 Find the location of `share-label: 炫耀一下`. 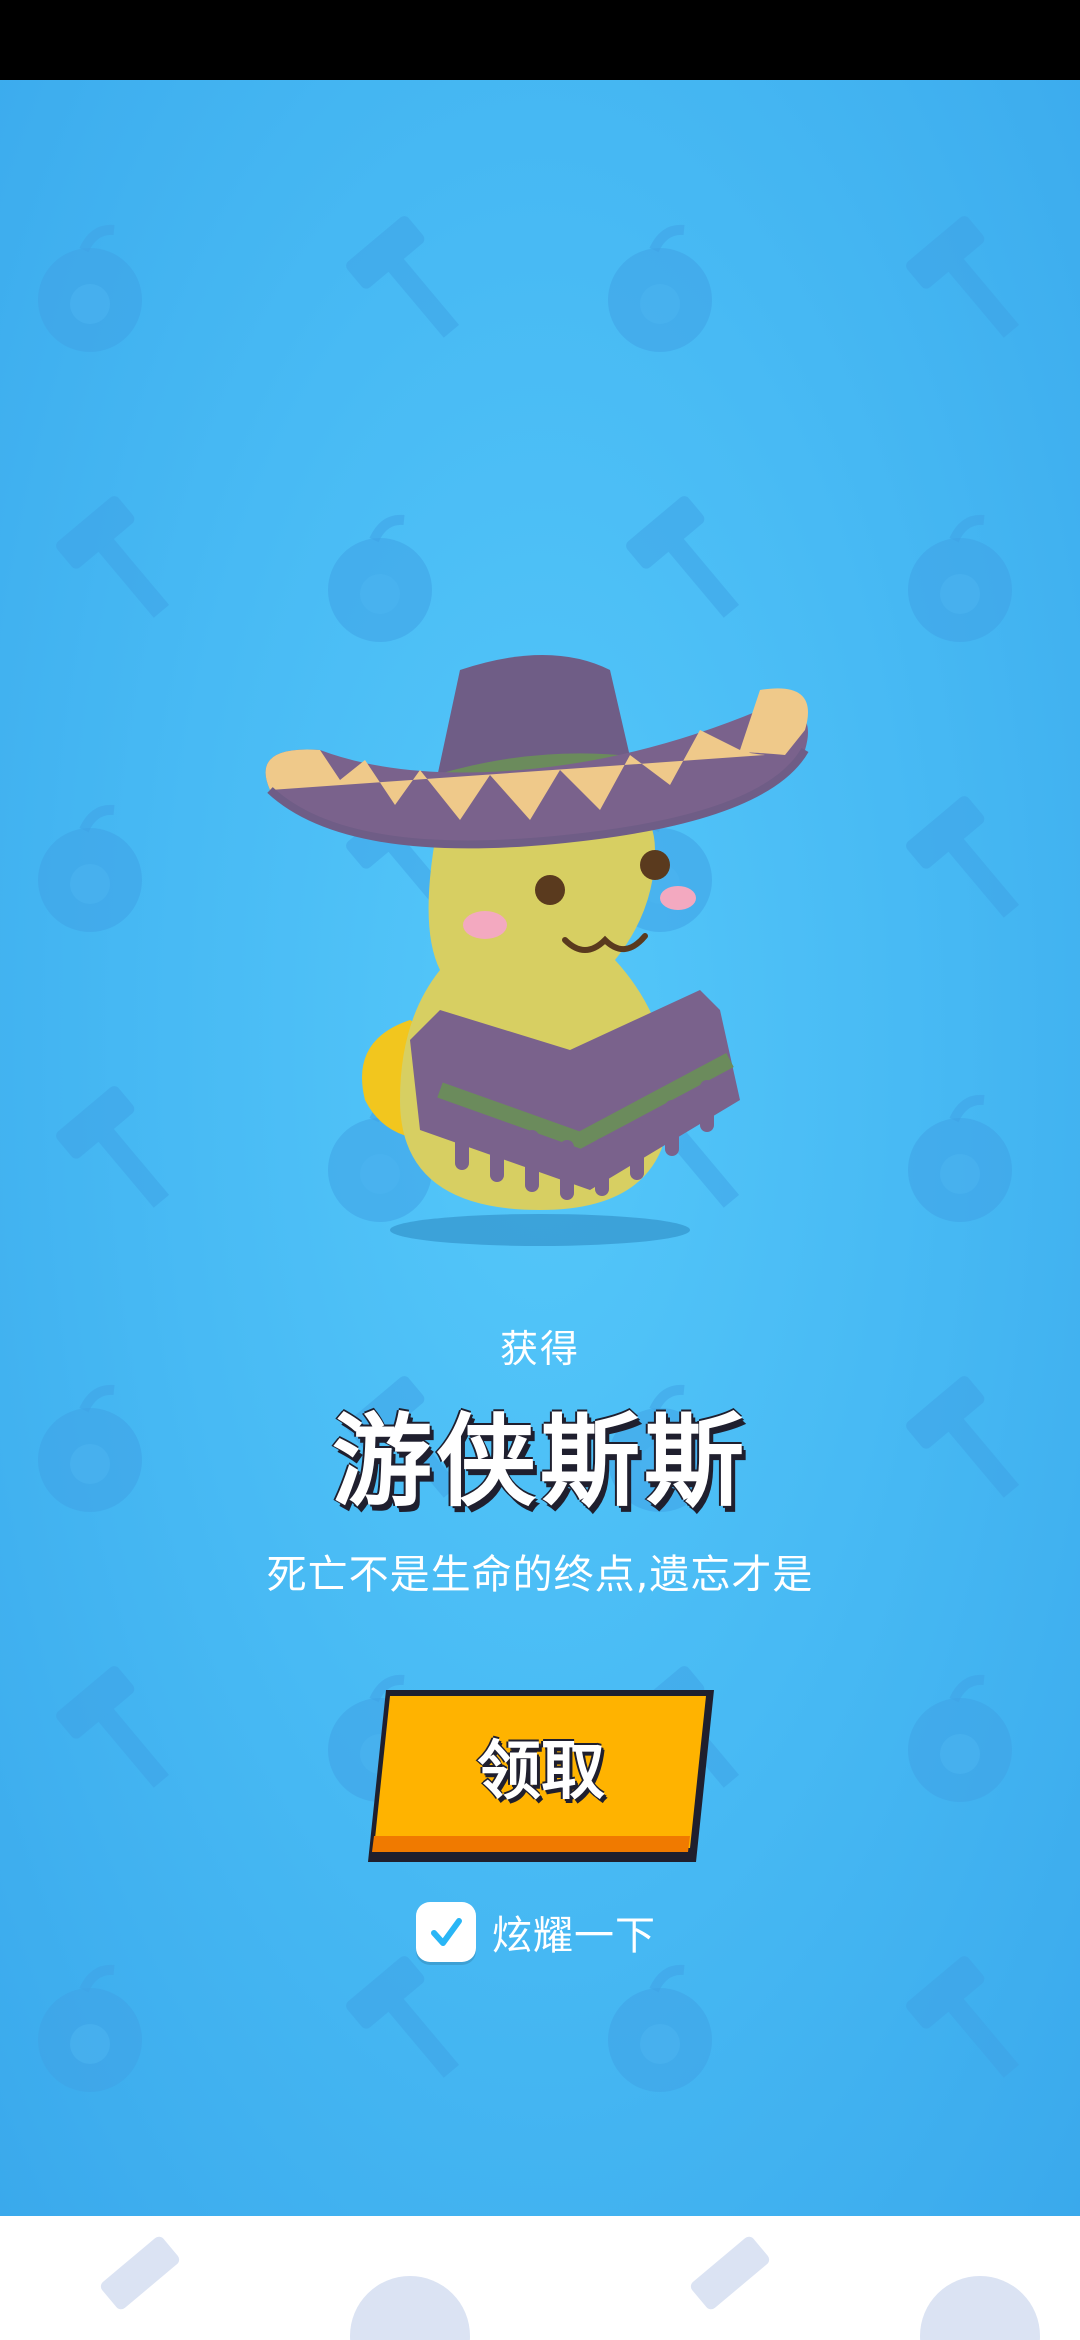

share-label: 炫耀一下 is located at coordinates (574, 1936).